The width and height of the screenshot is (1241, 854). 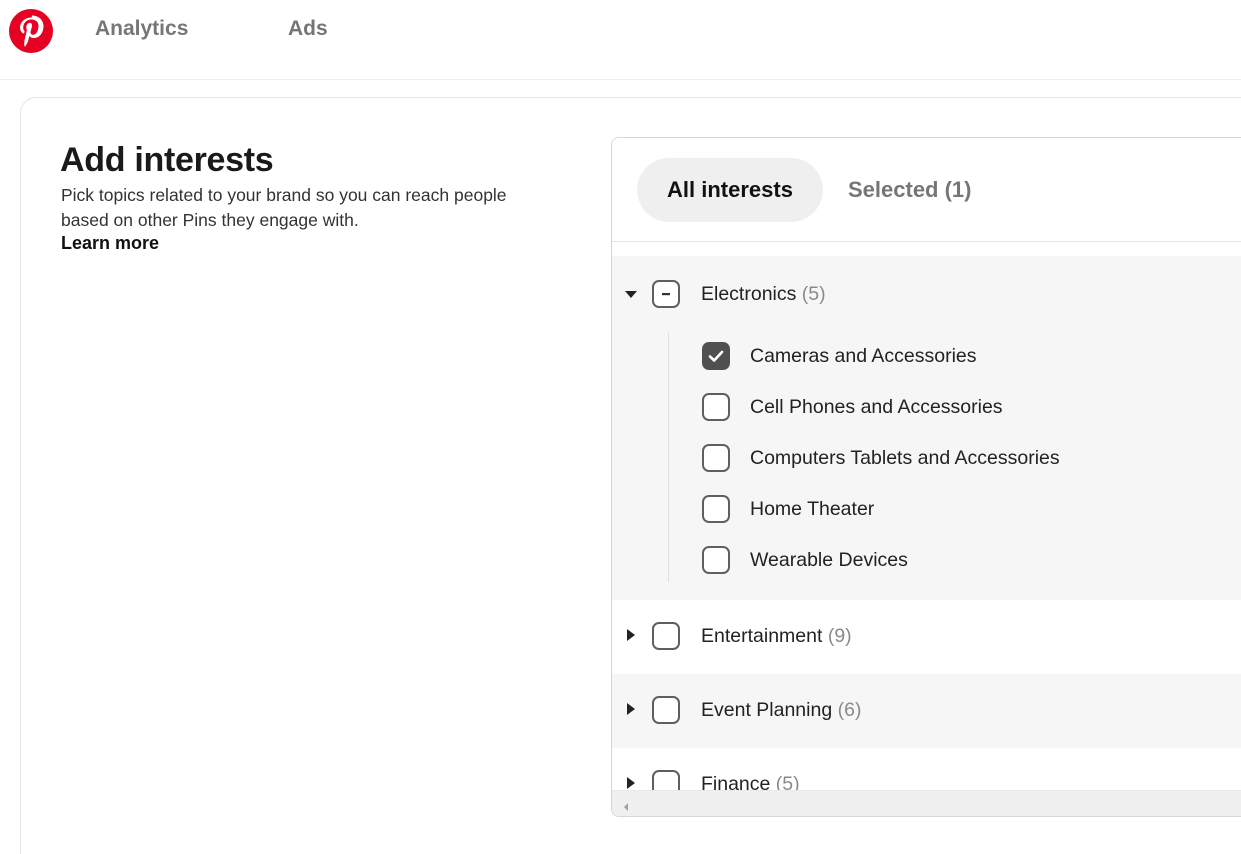 What do you see at coordinates (110, 243) in the screenshot?
I see `learn-more-link: Learn more` at bounding box center [110, 243].